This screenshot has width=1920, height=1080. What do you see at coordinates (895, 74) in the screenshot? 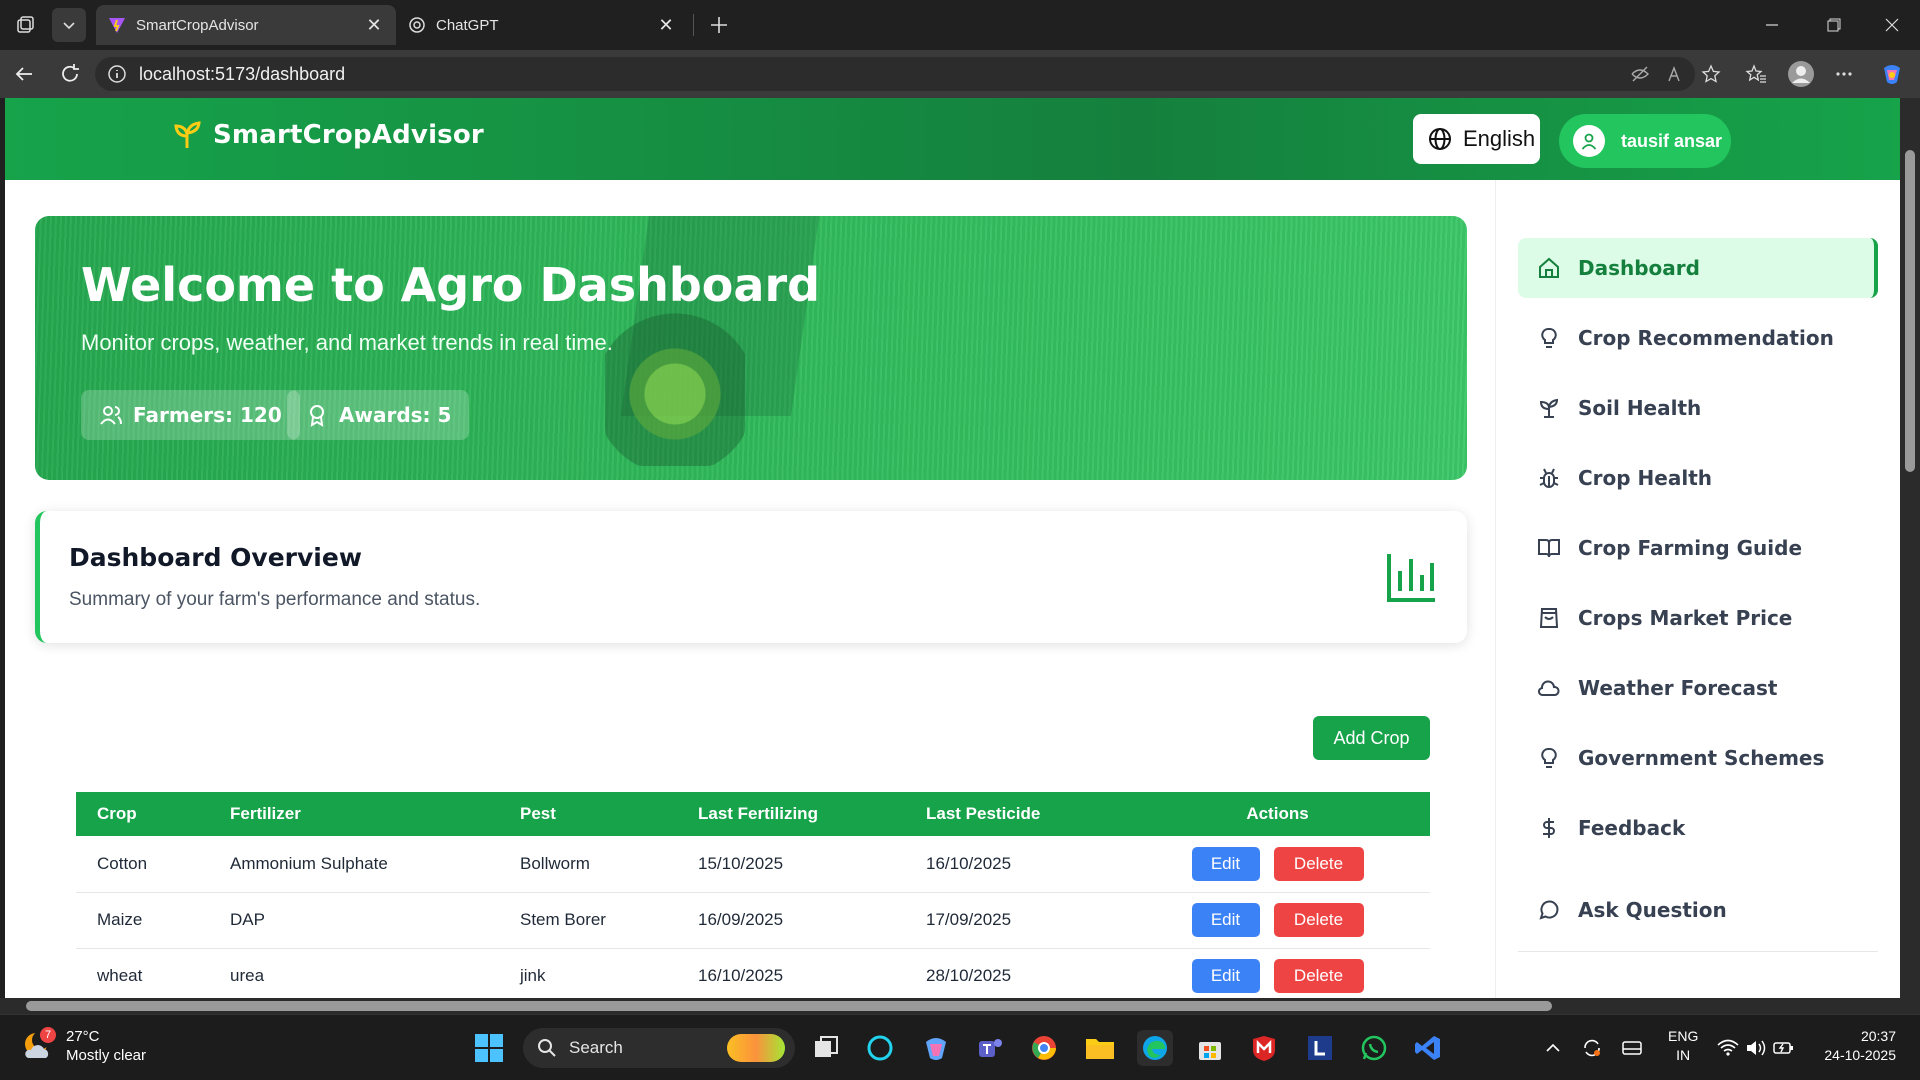
I see `url-field: localhost:5173/dashboard` at bounding box center [895, 74].